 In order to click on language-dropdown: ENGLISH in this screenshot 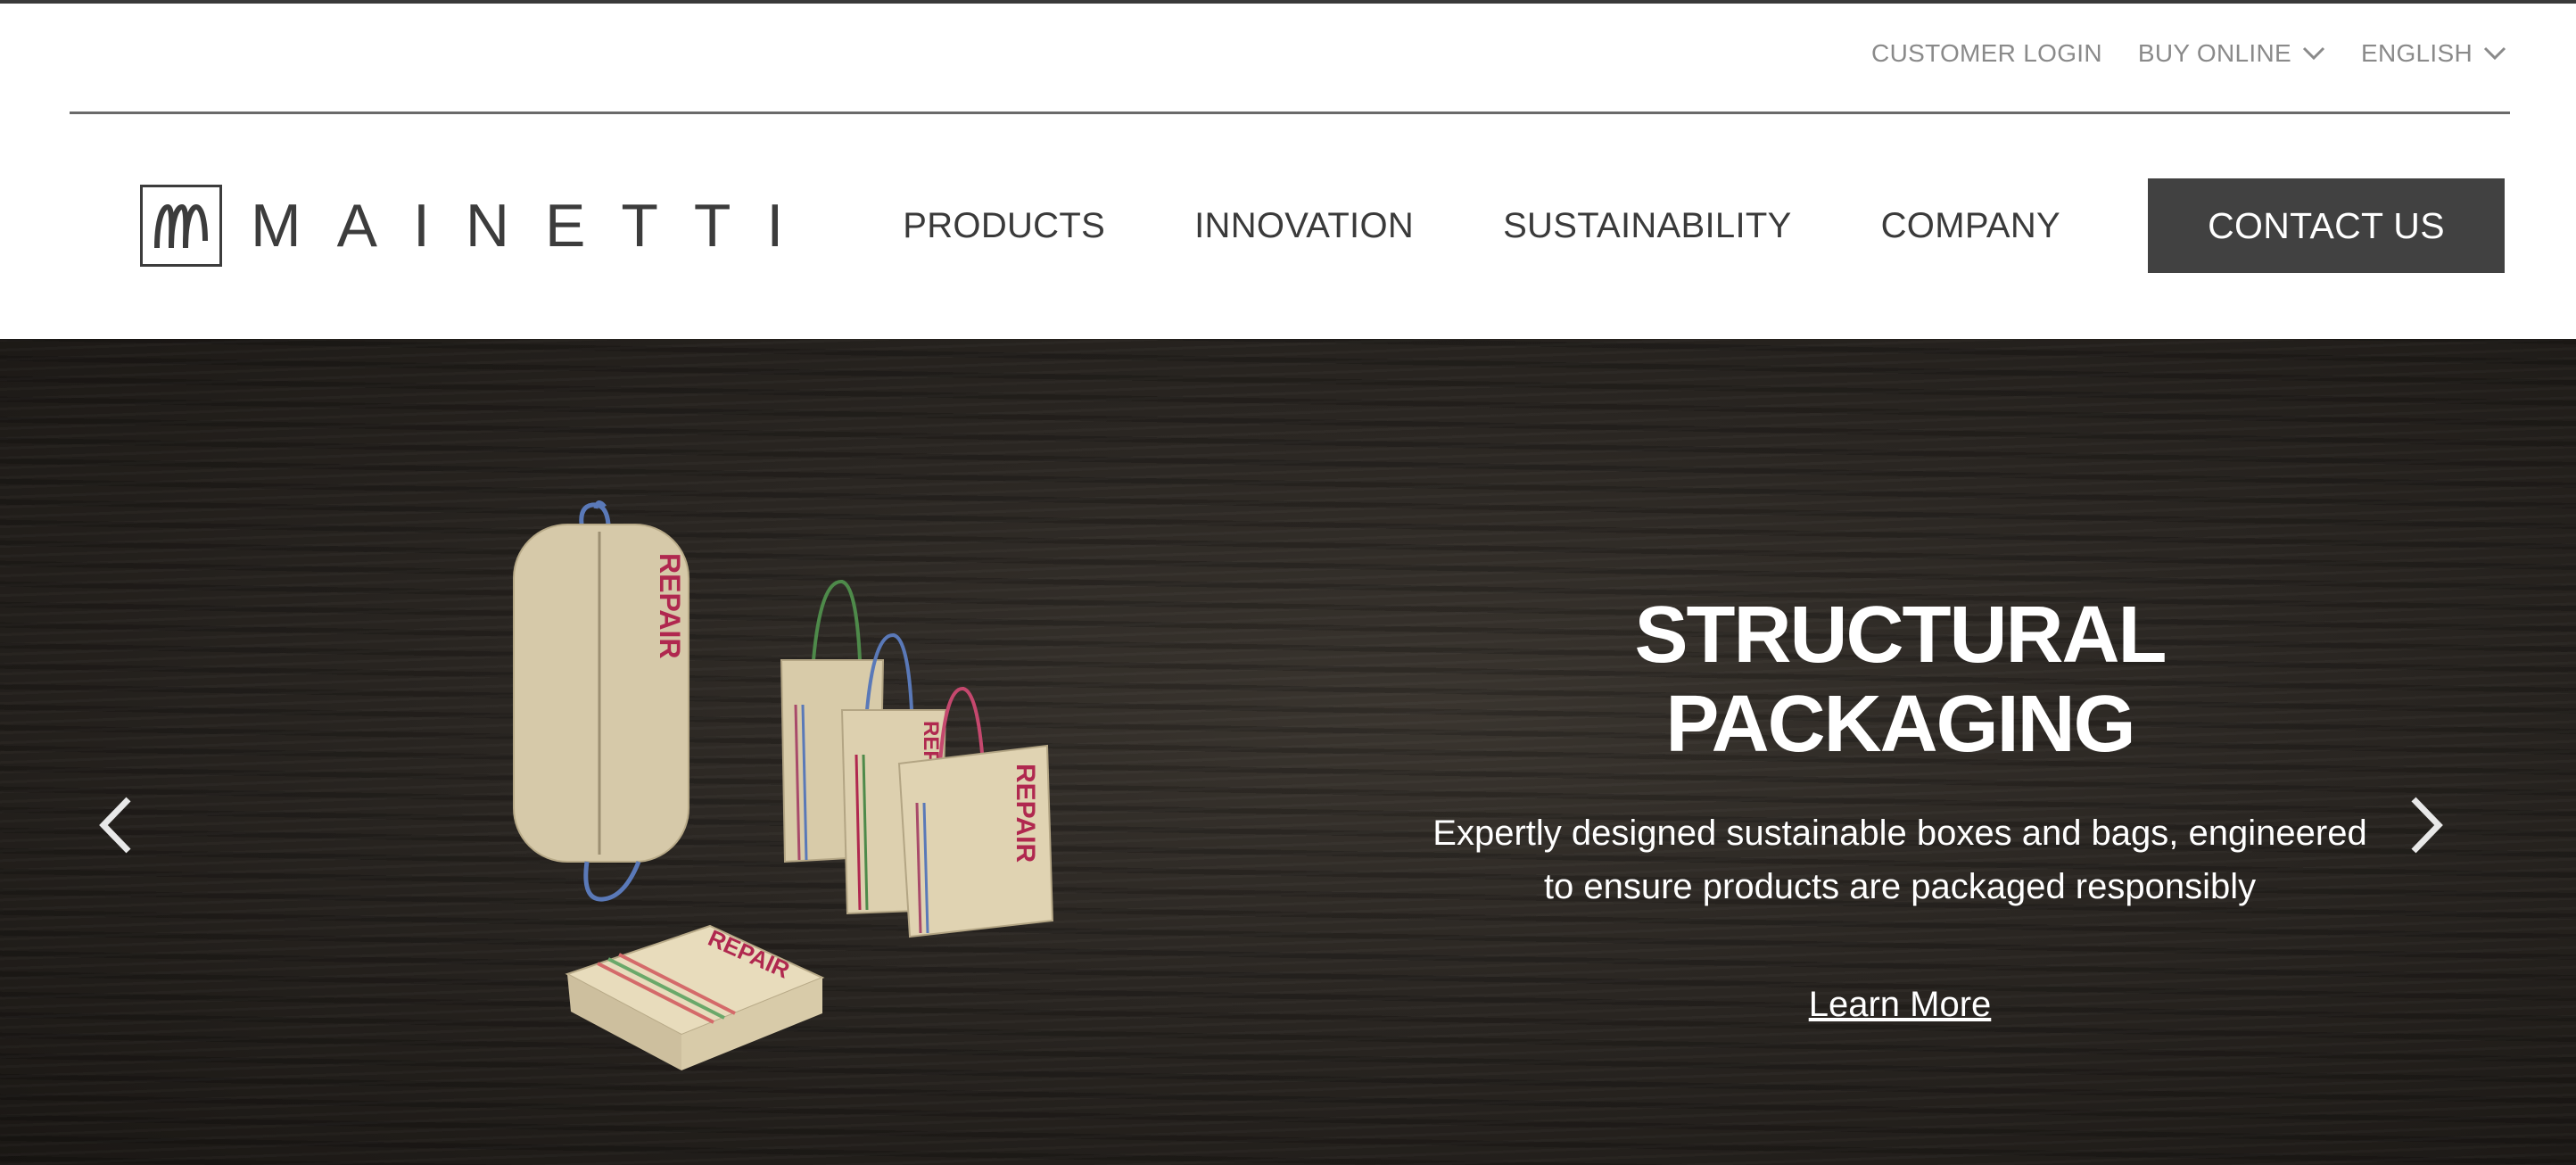, I will do `click(2434, 53)`.